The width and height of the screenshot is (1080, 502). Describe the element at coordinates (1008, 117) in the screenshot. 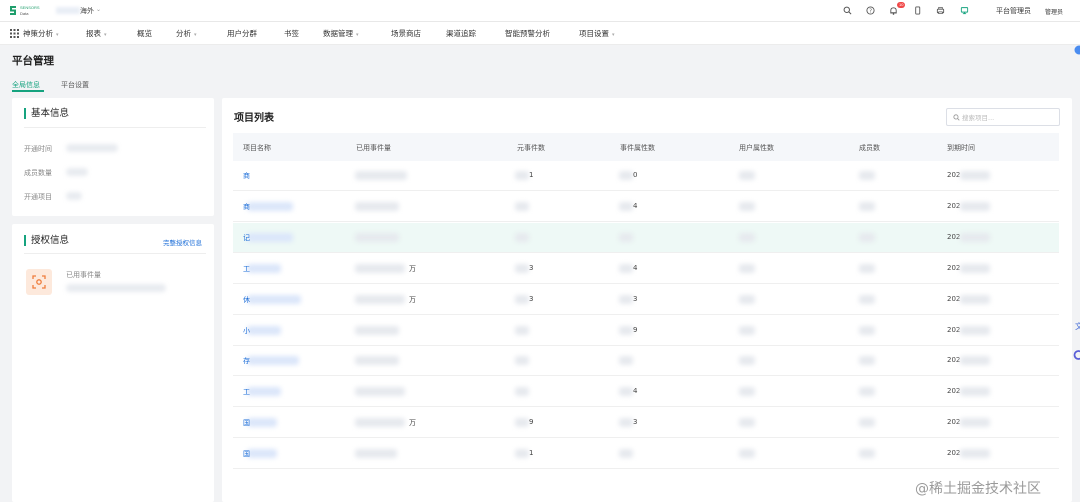

I see `search-input` at that location.